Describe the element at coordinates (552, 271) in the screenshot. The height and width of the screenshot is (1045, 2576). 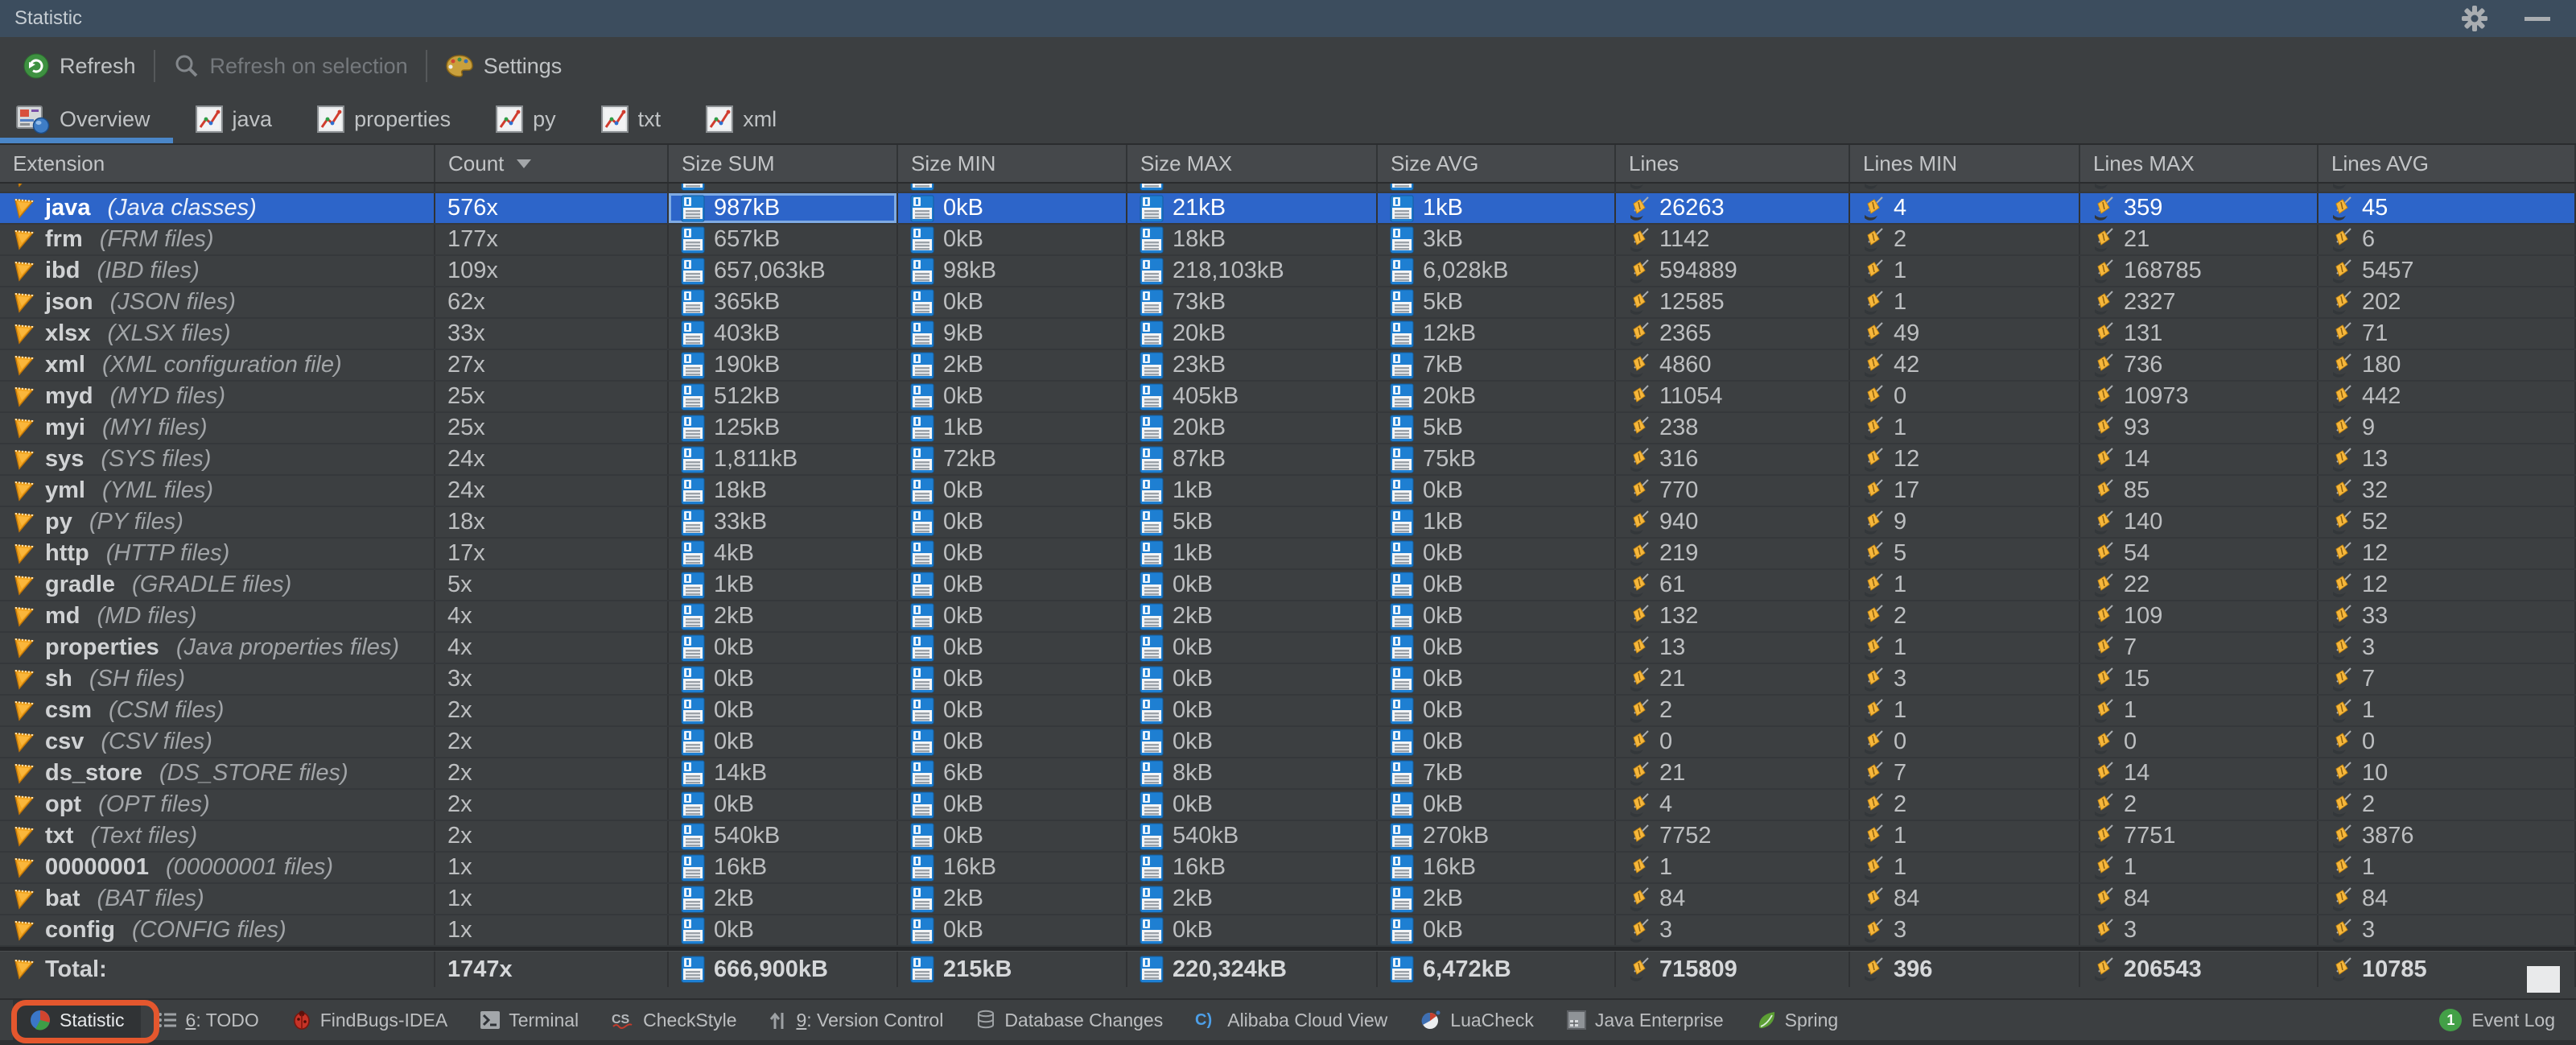
I see `cell-count: 109x` at that location.